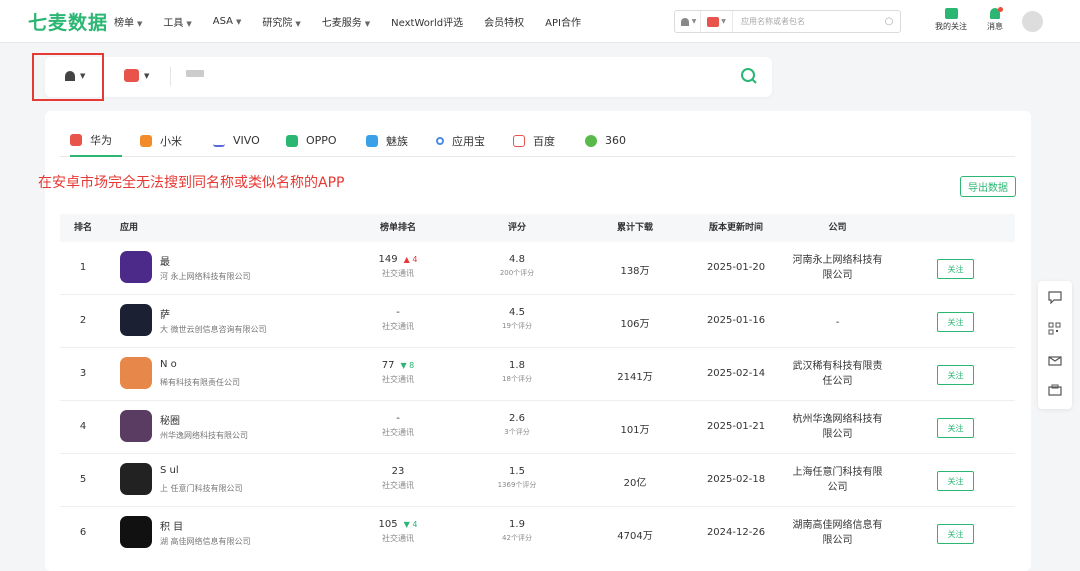 This screenshot has height=571, width=1080. What do you see at coordinates (889, 21) in the screenshot?
I see `search-icon: ○` at bounding box center [889, 21].